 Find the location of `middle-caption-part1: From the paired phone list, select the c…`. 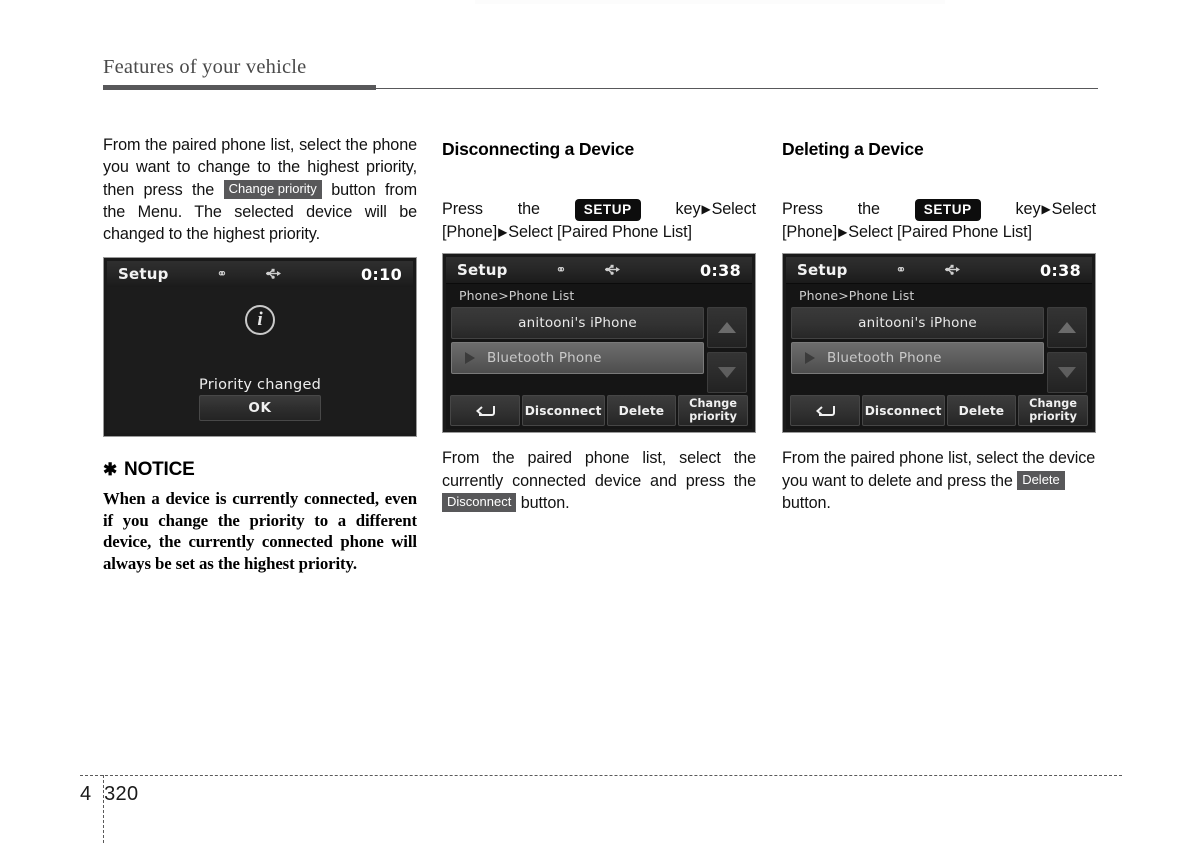

middle-caption-part1: From the paired phone list, select the c… is located at coordinates (599, 469).